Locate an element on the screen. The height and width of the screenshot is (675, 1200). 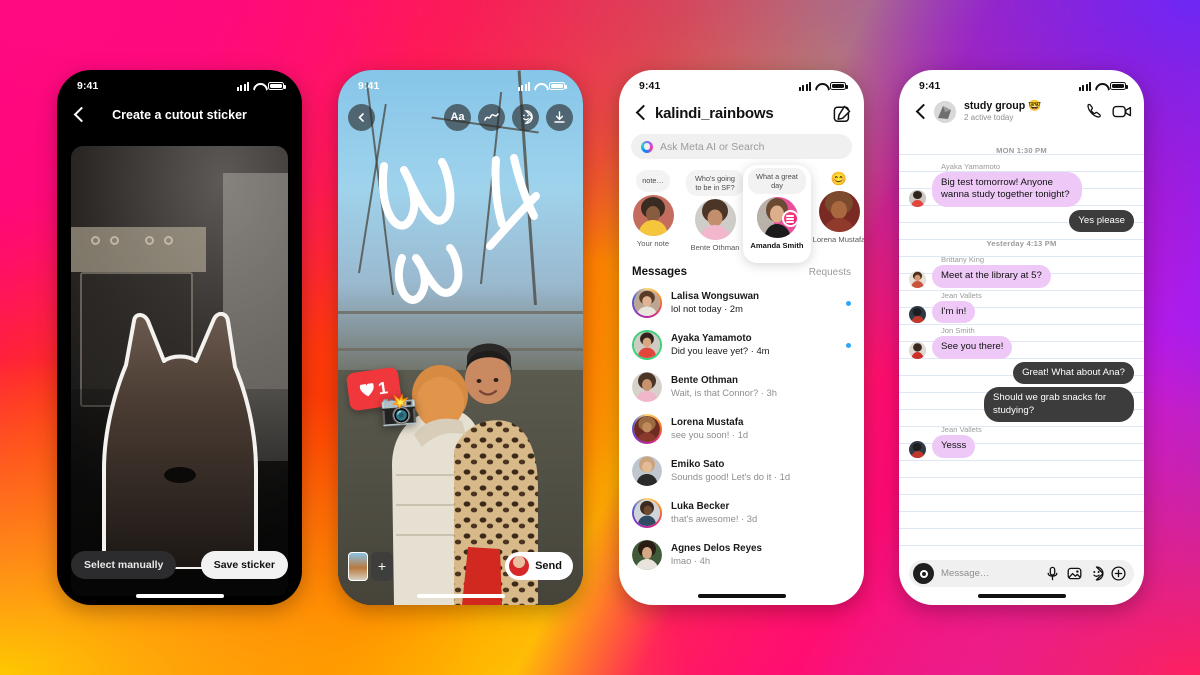
camera-circle-icon is located at coordinates (923, 573).